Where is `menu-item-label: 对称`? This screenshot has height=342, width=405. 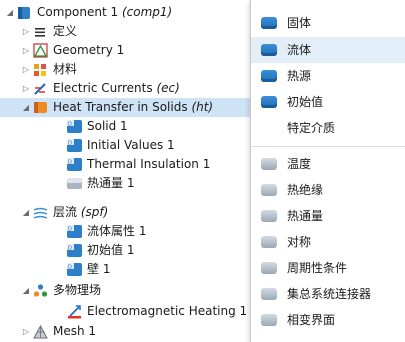 menu-item-label: 对称 is located at coordinates (299, 242).